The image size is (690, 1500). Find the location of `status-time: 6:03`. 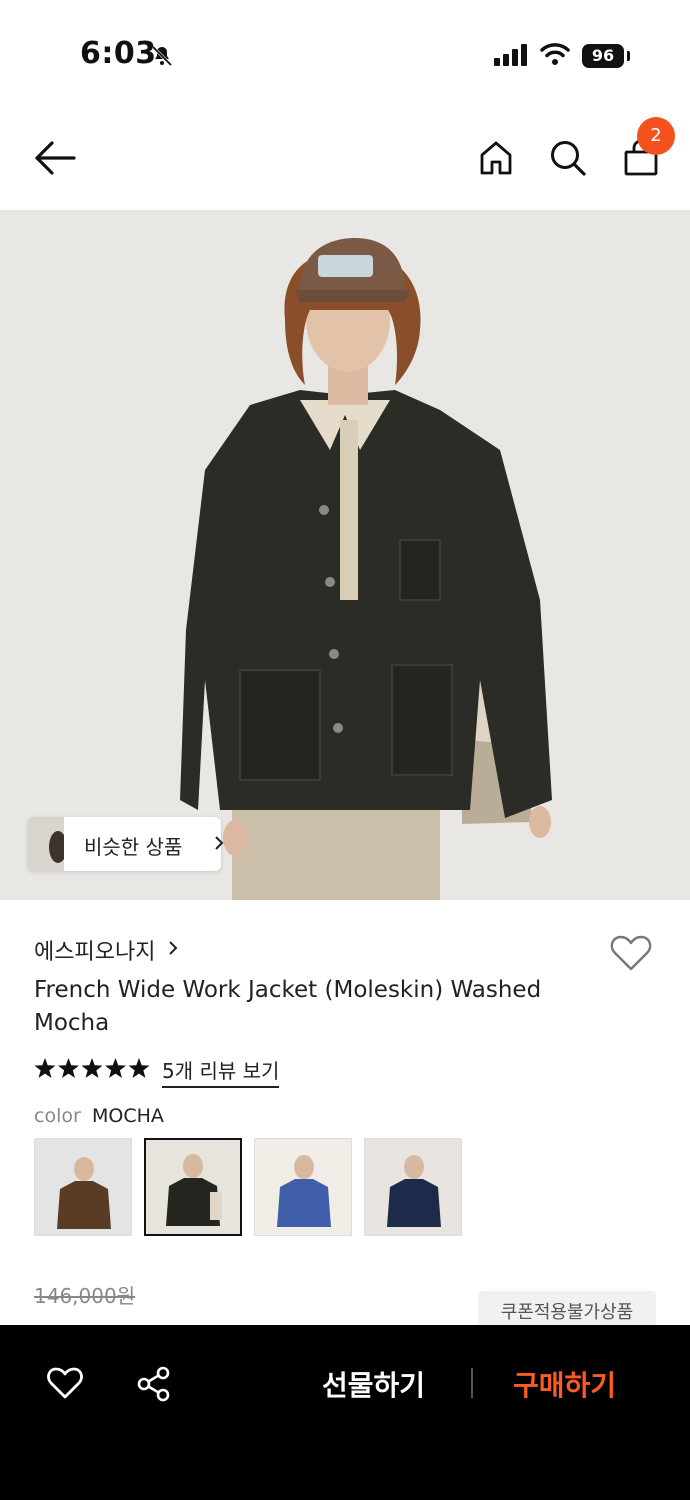

status-time: 6:03 is located at coordinates (118, 53).